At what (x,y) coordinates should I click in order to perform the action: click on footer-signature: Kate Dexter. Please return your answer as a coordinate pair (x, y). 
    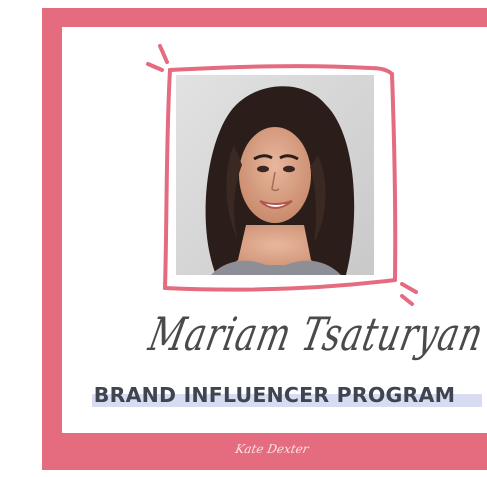
    Looking at the image, I should click on (272, 449).